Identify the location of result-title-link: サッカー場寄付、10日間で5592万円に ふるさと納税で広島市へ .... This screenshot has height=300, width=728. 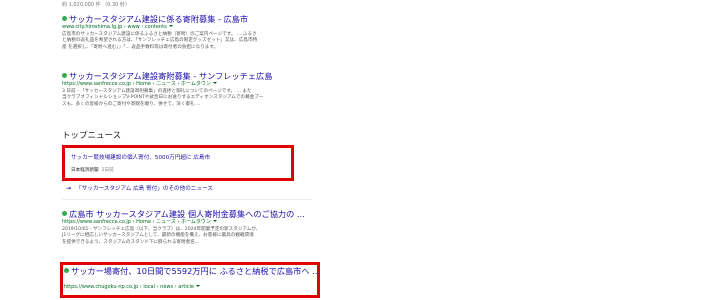
(192, 271).